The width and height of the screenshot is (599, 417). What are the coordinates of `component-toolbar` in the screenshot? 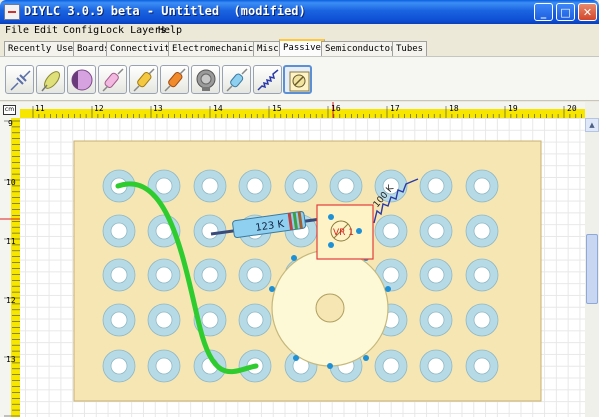 It's located at (299, 78).